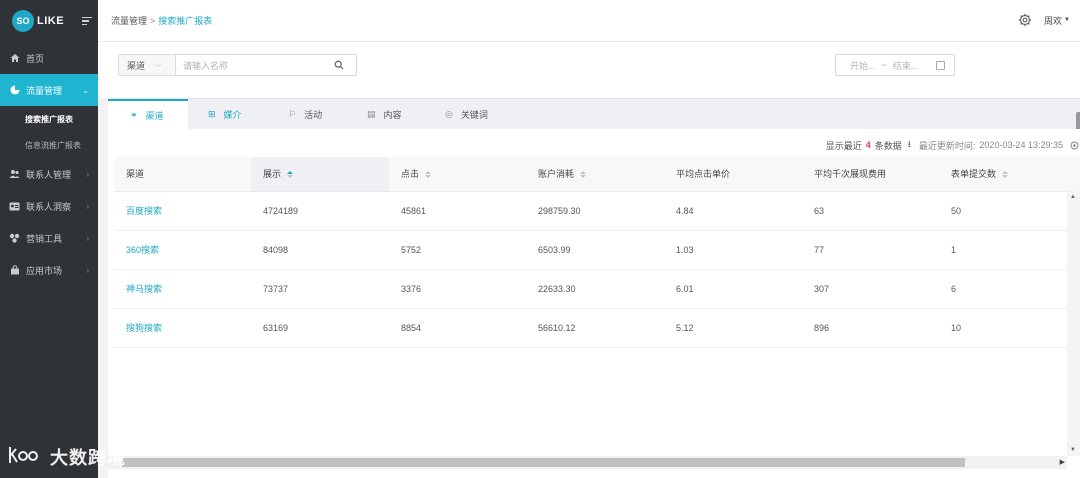 This screenshot has height=478, width=1080. Describe the element at coordinates (158, 64) in the screenshot. I see `chevron-down-icon: ⌵` at that location.